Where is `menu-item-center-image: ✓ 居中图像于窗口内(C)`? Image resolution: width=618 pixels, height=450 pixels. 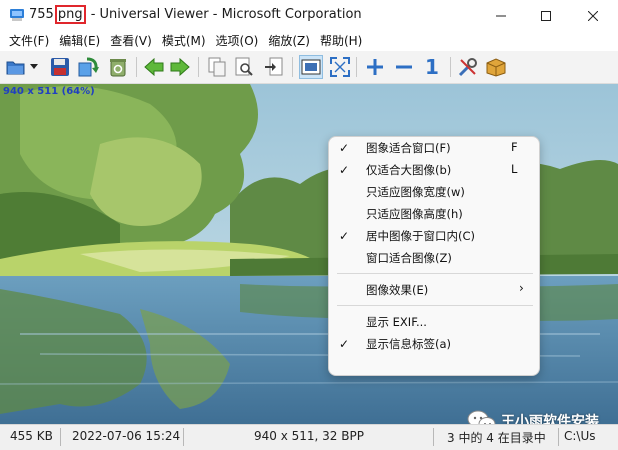
menu-item-center-image: ✓ 居中图像于窗口内(C) is located at coordinates (435, 236).